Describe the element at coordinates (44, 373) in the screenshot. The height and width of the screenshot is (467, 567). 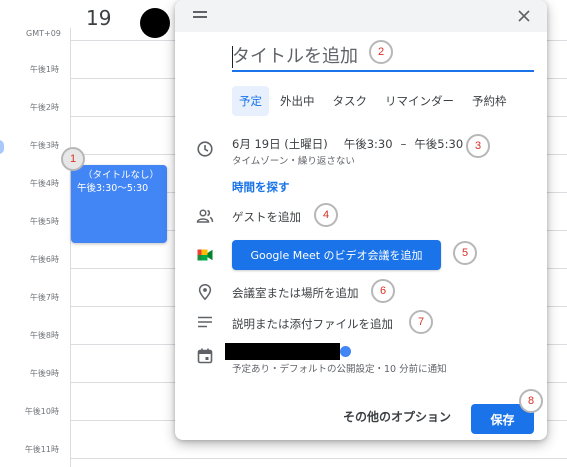
I see `hour-label: 午後9時` at that location.